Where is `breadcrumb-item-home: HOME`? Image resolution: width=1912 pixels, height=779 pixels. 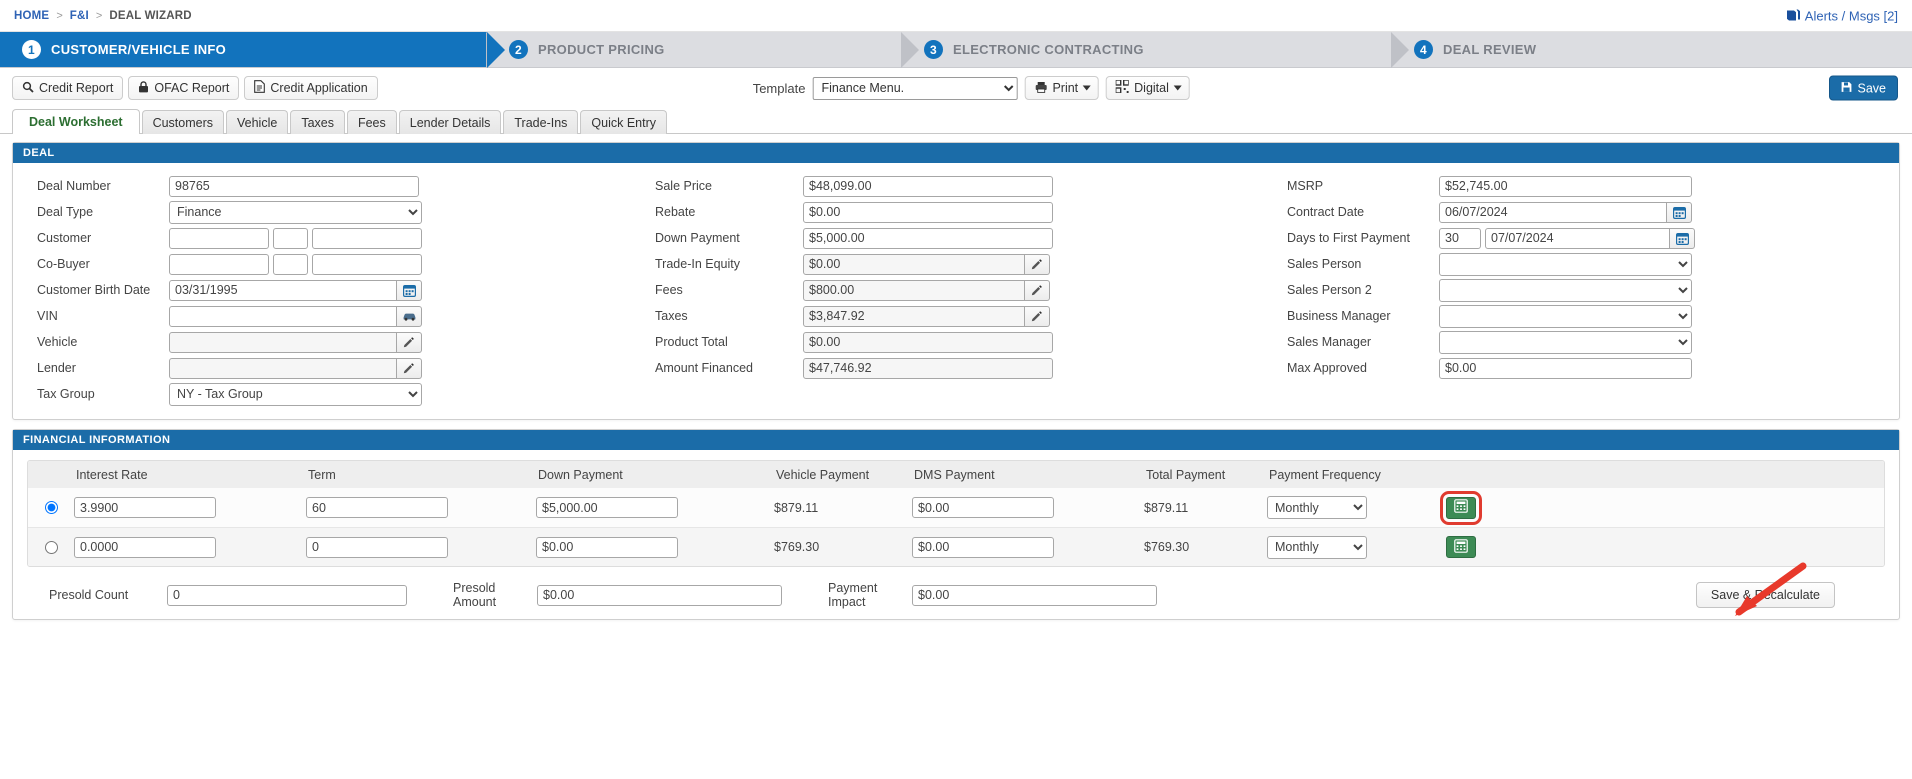
breadcrumb-item-home: HOME is located at coordinates (31, 16).